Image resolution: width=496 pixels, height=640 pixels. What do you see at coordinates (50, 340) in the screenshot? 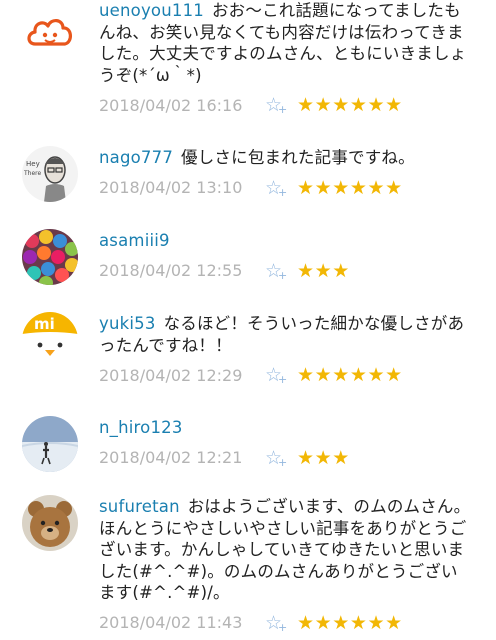
I see `mi-chick-avatar: mi` at bounding box center [50, 340].